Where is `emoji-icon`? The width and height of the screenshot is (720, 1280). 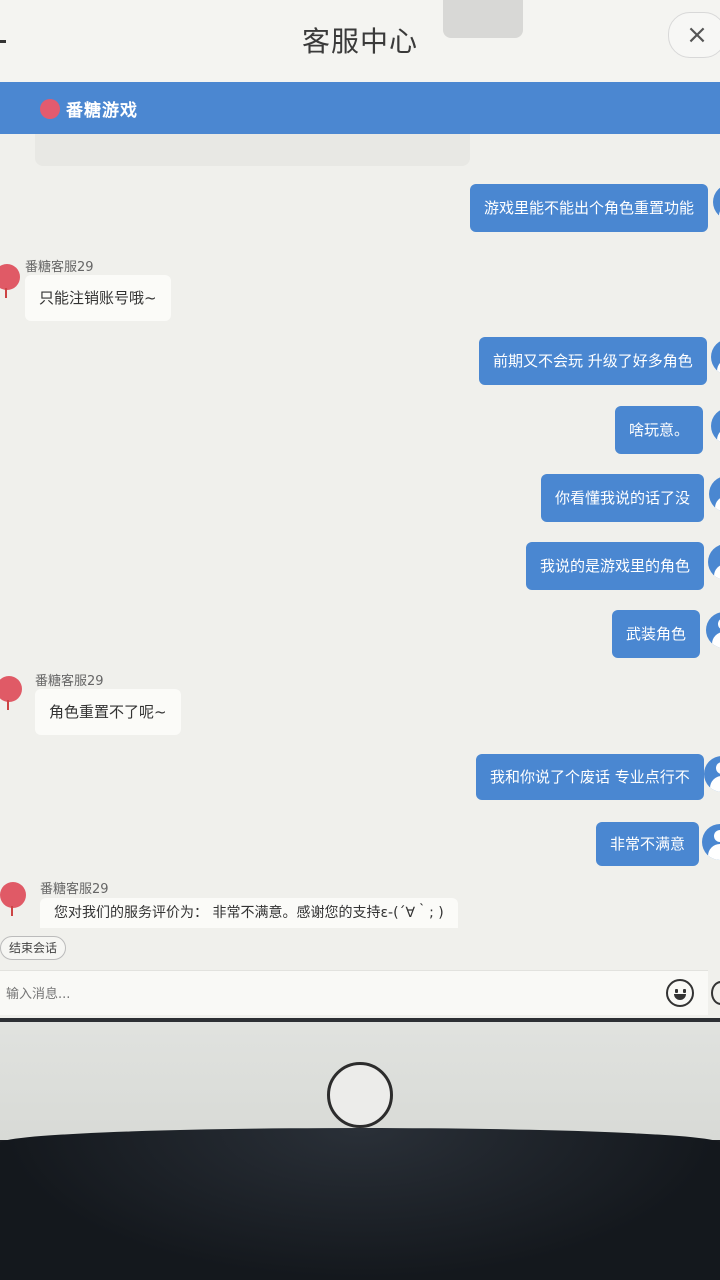 emoji-icon is located at coordinates (680, 993).